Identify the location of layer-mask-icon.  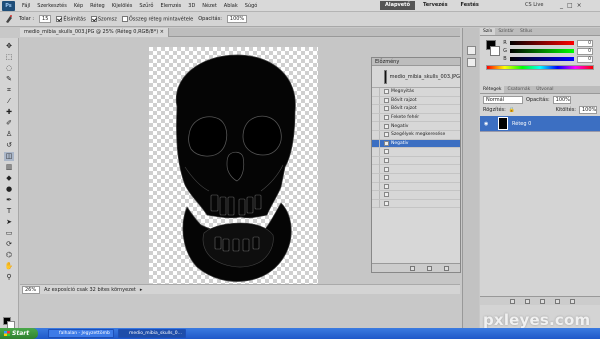
(542, 301).